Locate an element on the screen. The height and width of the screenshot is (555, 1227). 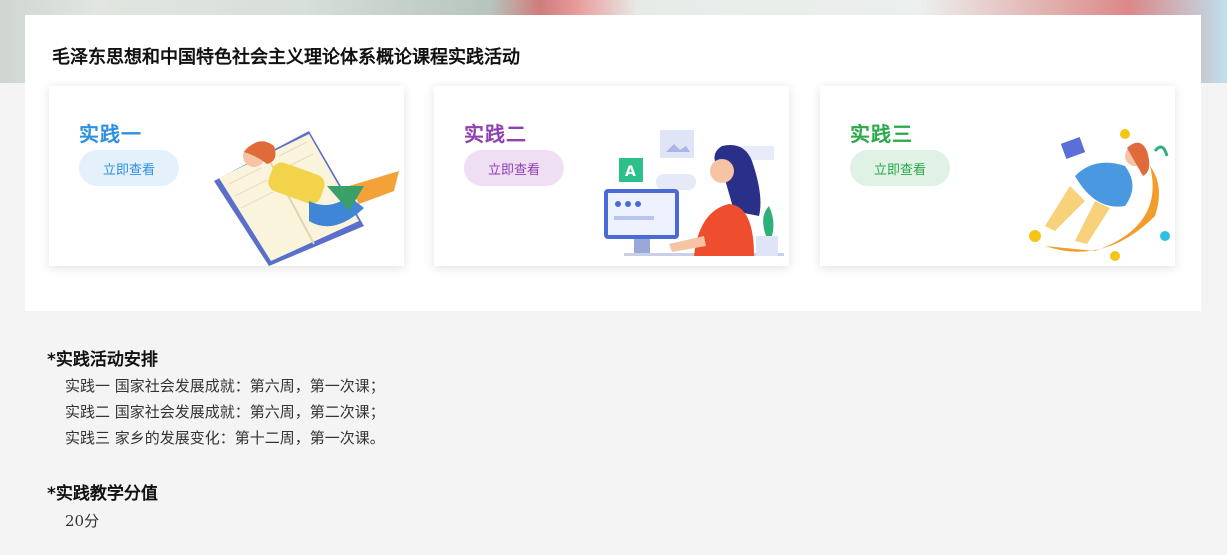
card-title: 实践一 is located at coordinates (110, 134).